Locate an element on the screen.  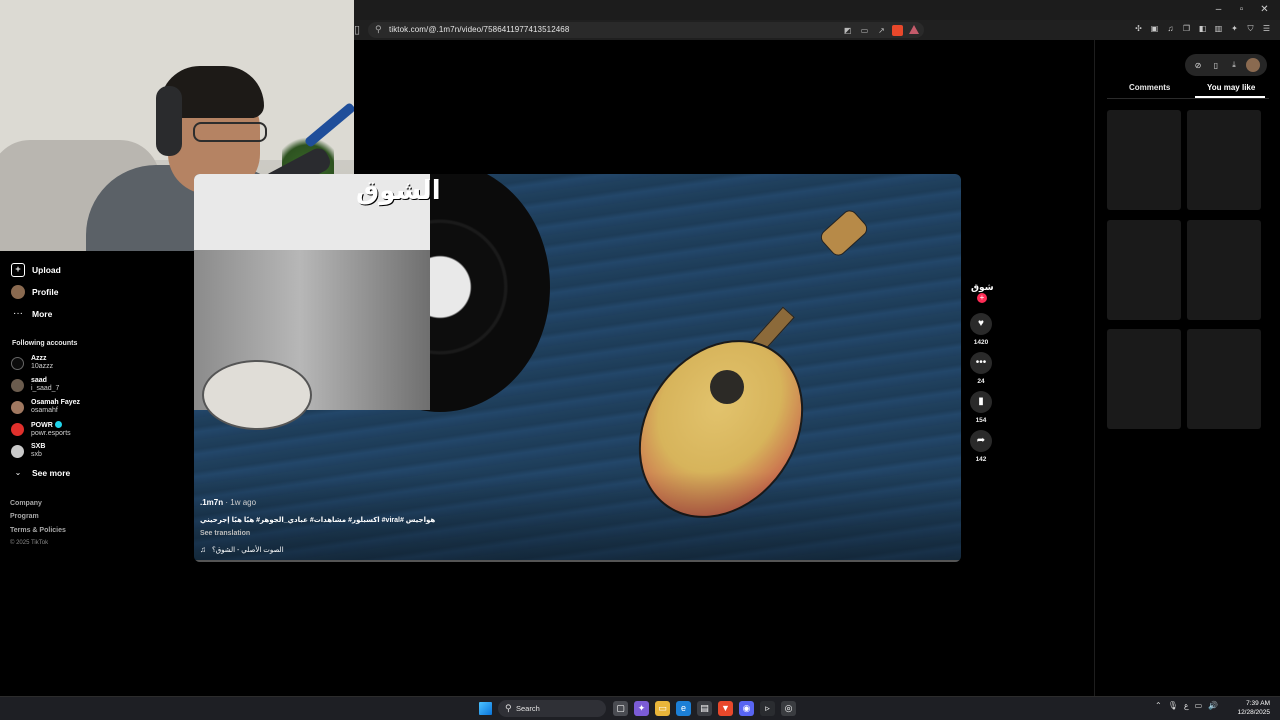
store-icon: ▤ is located at coordinates (704, 708).